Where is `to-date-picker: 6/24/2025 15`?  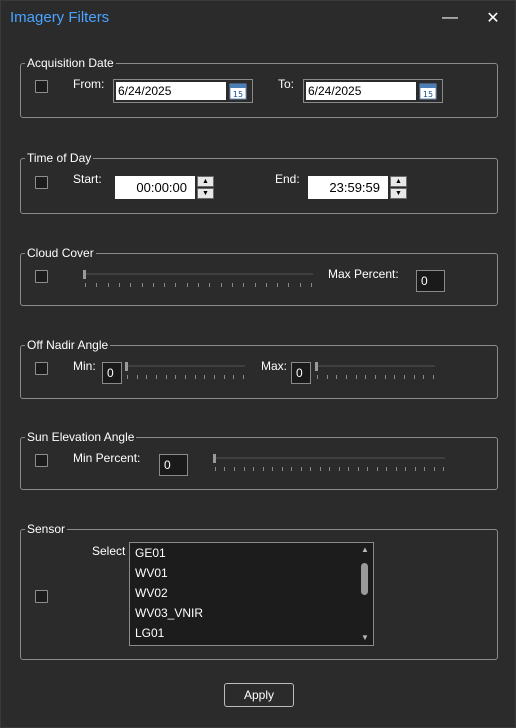 to-date-picker: 6/24/2025 15 is located at coordinates (373, 91).